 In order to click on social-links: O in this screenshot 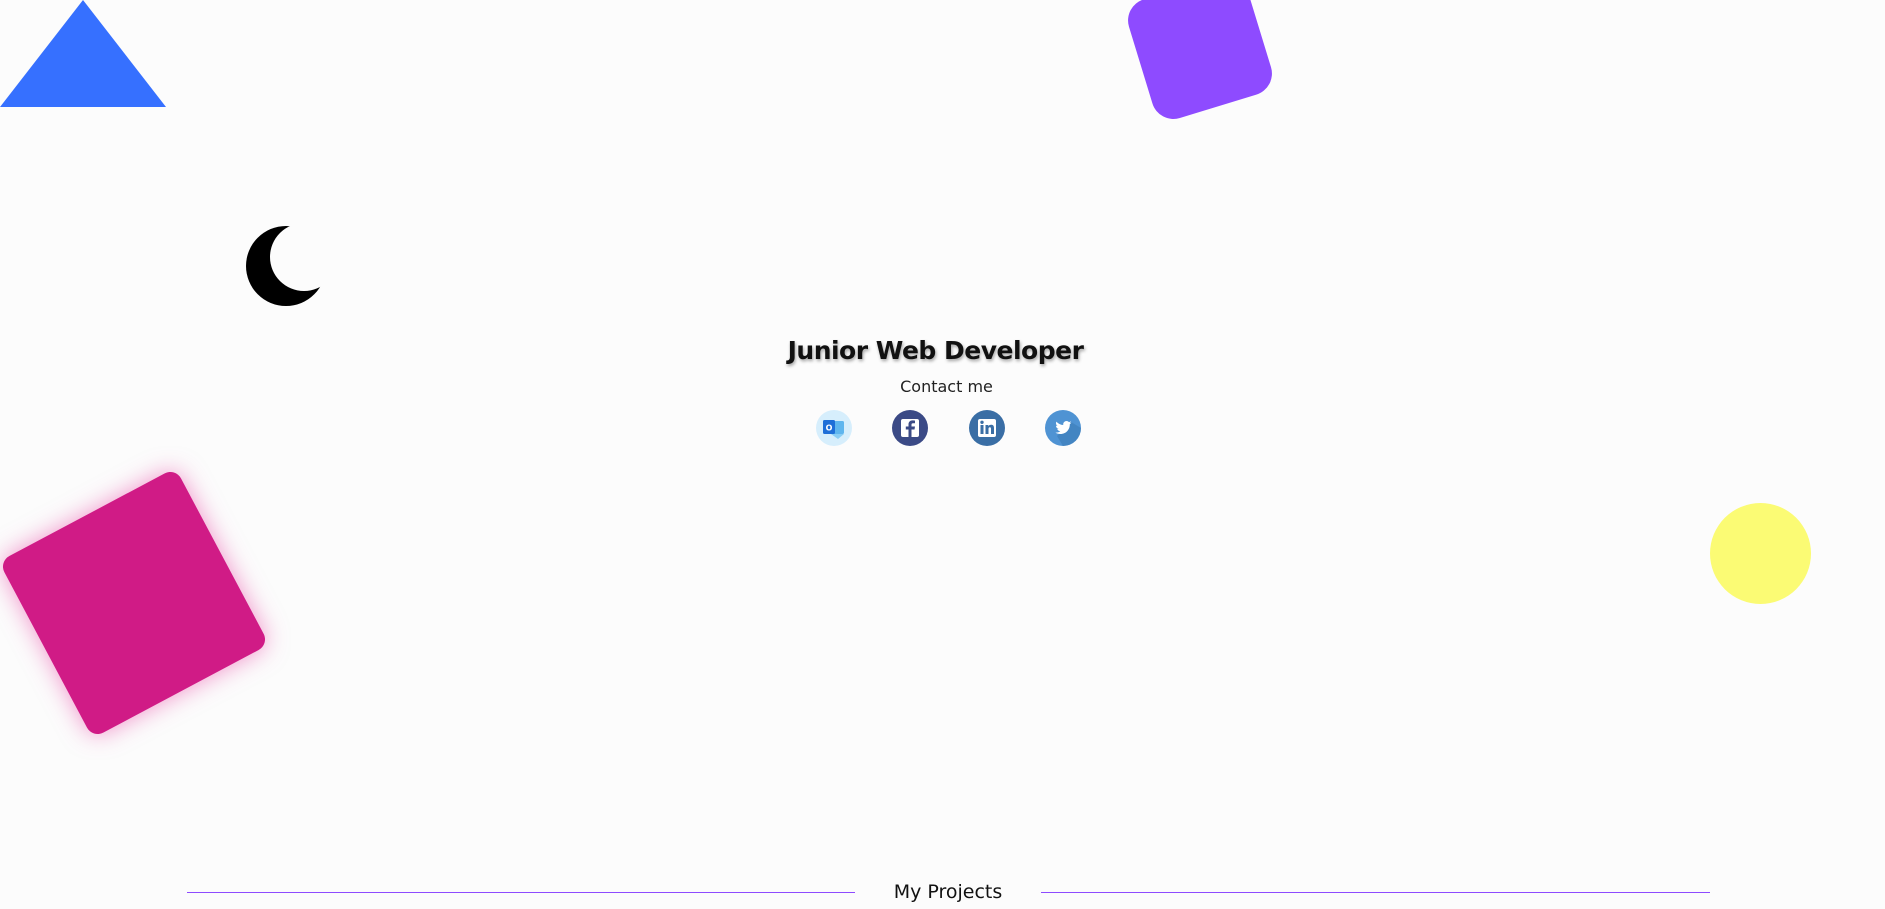, I will do `click(951, 429)`.